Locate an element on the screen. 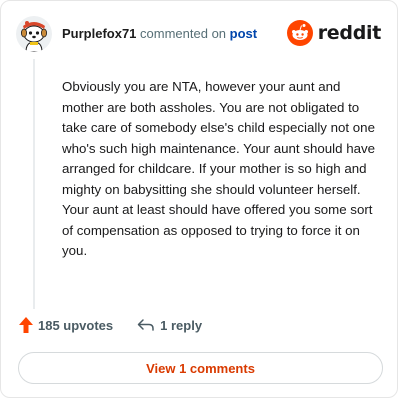 Image resolution: width=400 pixels, height=400 pixels. upvote-arrow-icon is located at coordinates (26, 325).